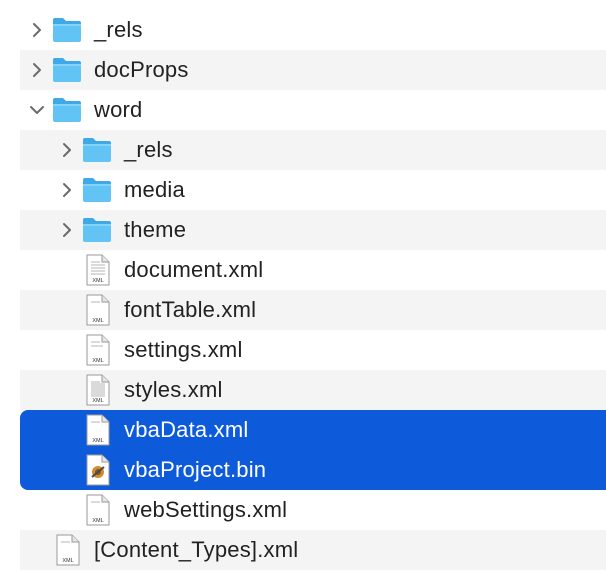  What do you see at coordinates (154, 189) in the screenshot?
I see `tree-row-label: media` at bounding box center [154, 189].